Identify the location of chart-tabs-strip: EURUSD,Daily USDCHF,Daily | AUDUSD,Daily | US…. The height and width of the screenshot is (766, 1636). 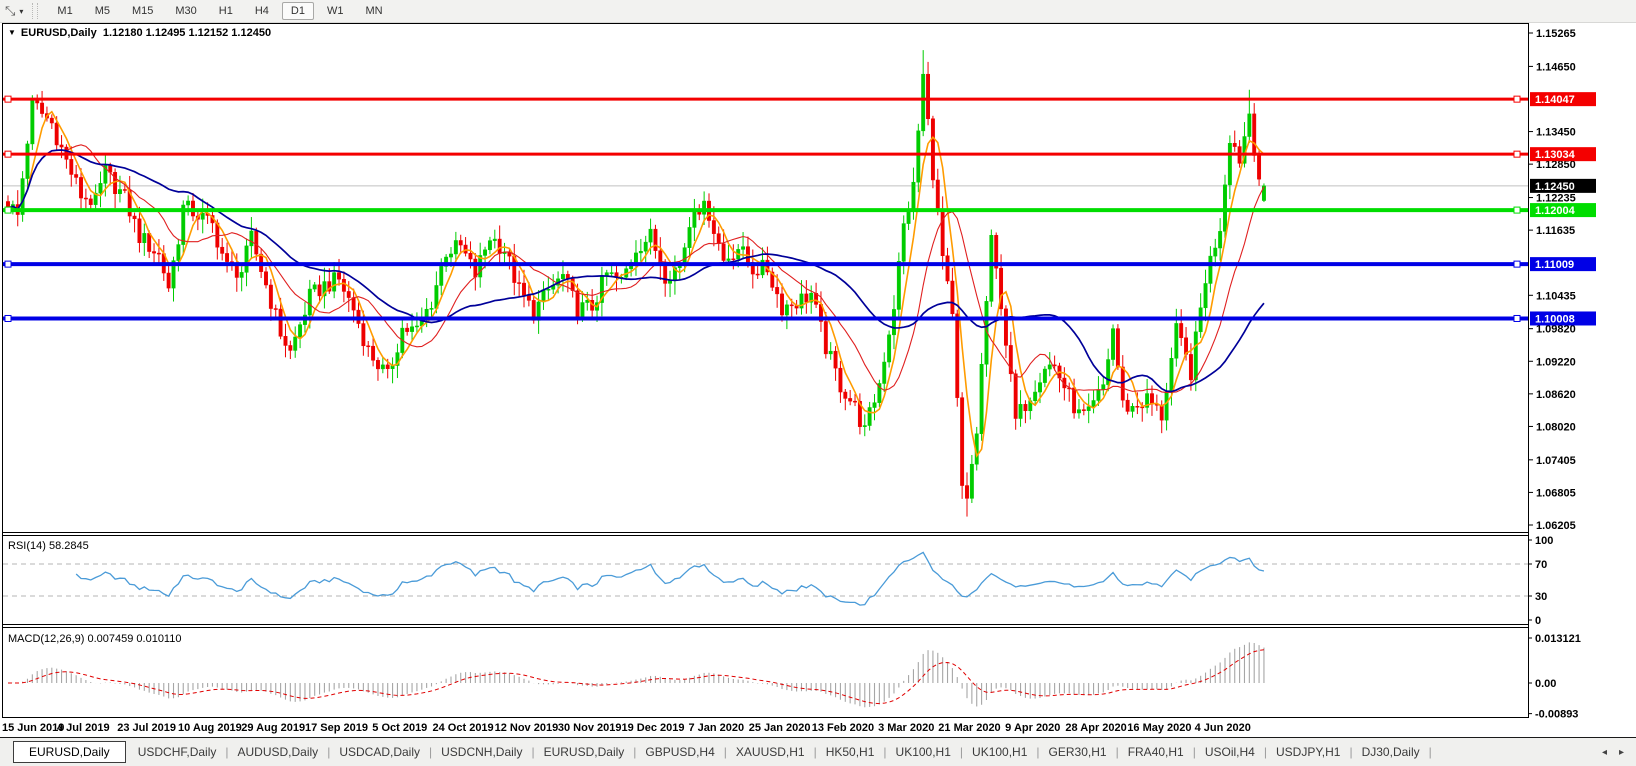
(801, 752).